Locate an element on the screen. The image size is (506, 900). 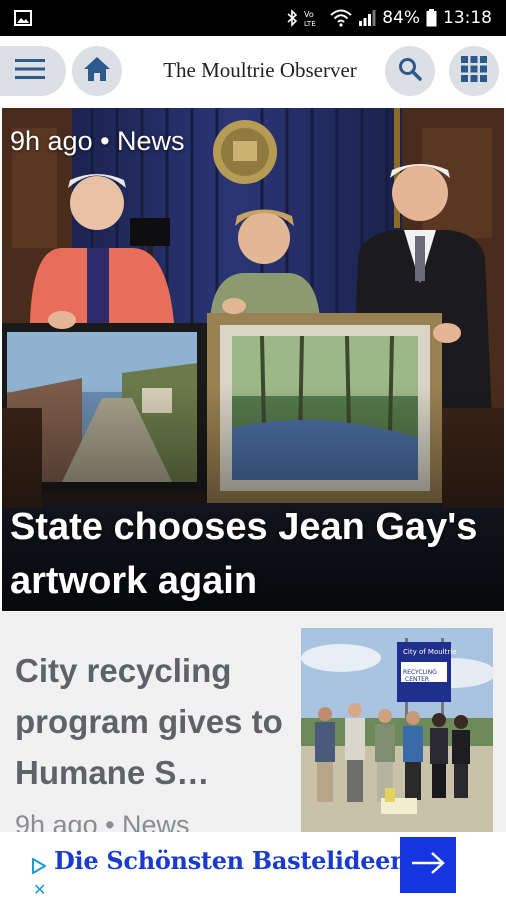
apps-grid-icon is located at coordinates (474, 71).